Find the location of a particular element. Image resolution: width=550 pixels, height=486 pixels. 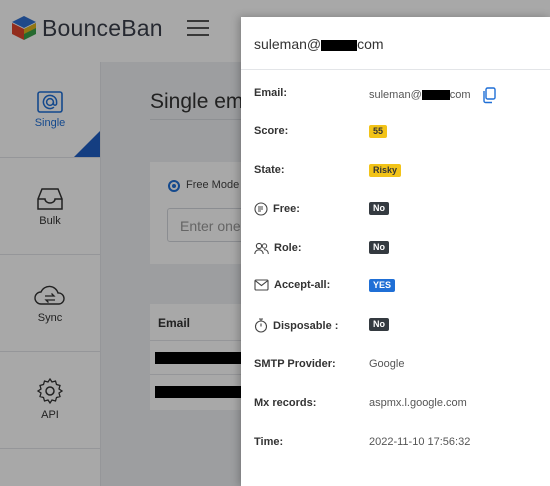

detail-value: 55 is located at coordinates (378, 131).